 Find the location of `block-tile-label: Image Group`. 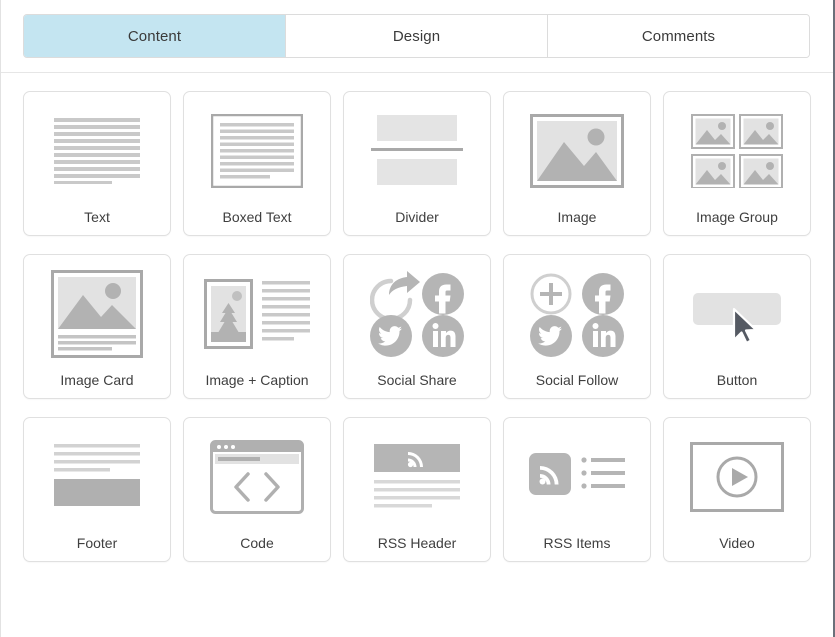

block-tile-label: Image Group is located at coordinates (737, 216).